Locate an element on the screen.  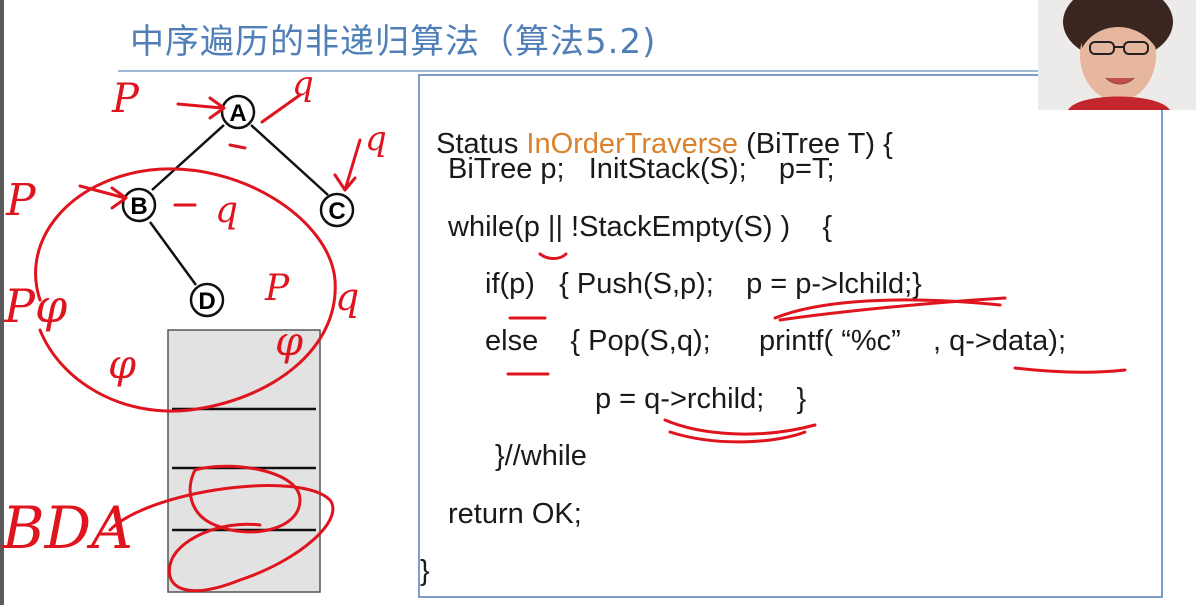
hw-p-d: P is located at coordinates (277, 288).